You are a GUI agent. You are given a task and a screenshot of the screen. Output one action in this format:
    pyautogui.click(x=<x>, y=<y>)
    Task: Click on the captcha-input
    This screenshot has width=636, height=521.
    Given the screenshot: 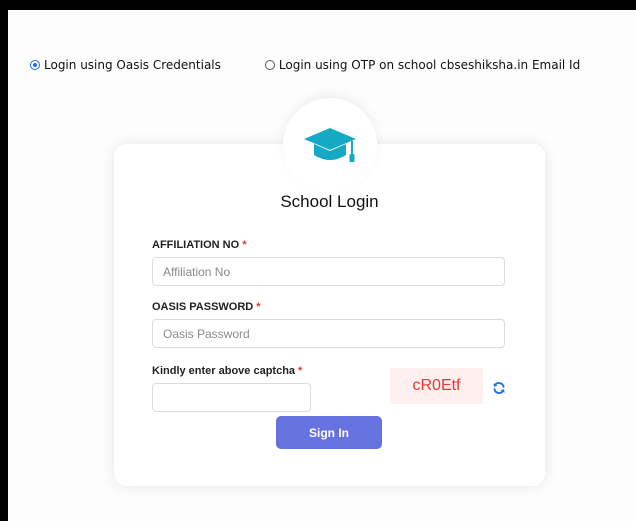 What is the action you would take?
    pyautogui.click(x=231, y=397)
    